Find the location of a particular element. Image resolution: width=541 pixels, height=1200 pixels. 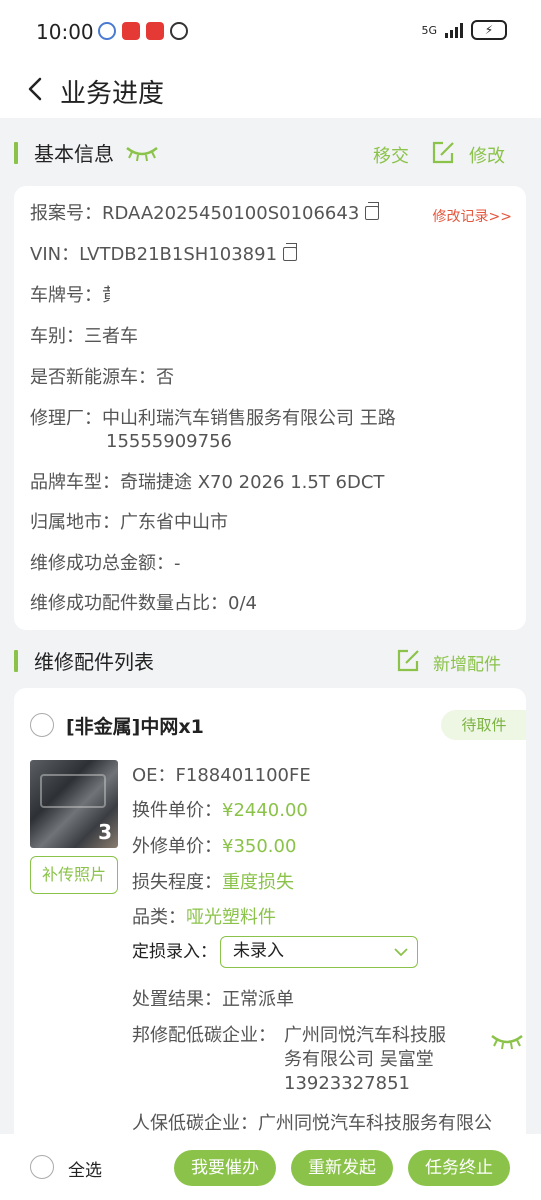

category-row: 品类：哑光塑料件 is located at coordinates (204, 918).